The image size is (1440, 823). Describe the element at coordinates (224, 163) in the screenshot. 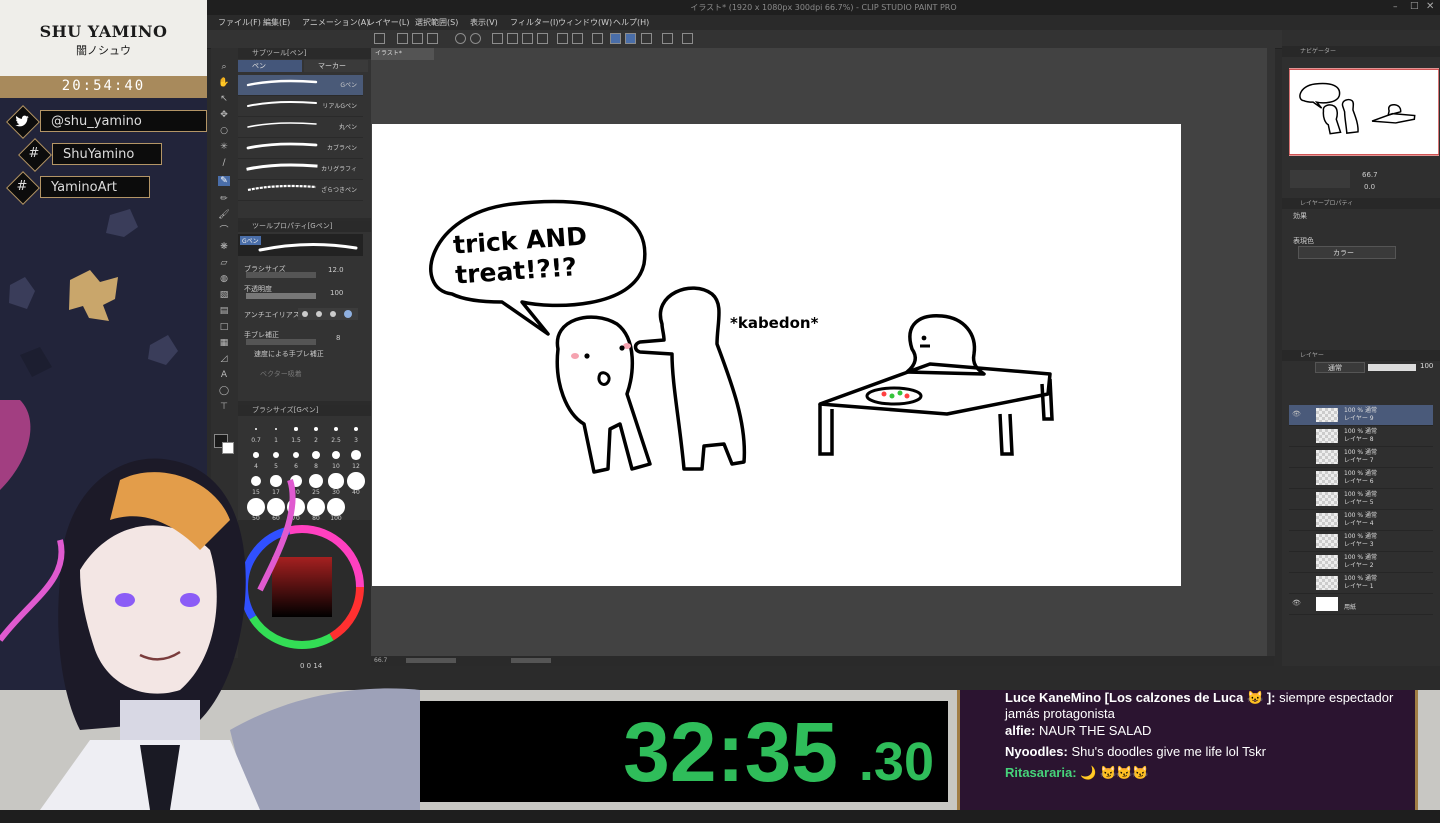

I see `eyedropper-tool-icon: ∕` at that location.